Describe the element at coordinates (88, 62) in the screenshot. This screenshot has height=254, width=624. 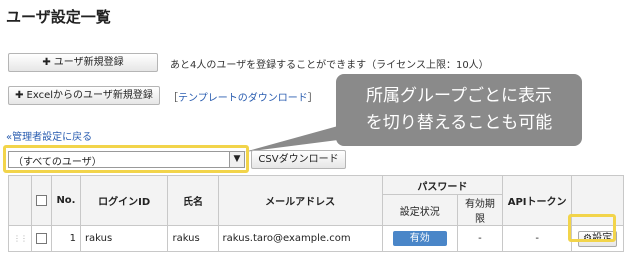
I see `add-user-label: ユーザ新規登録` at that location.